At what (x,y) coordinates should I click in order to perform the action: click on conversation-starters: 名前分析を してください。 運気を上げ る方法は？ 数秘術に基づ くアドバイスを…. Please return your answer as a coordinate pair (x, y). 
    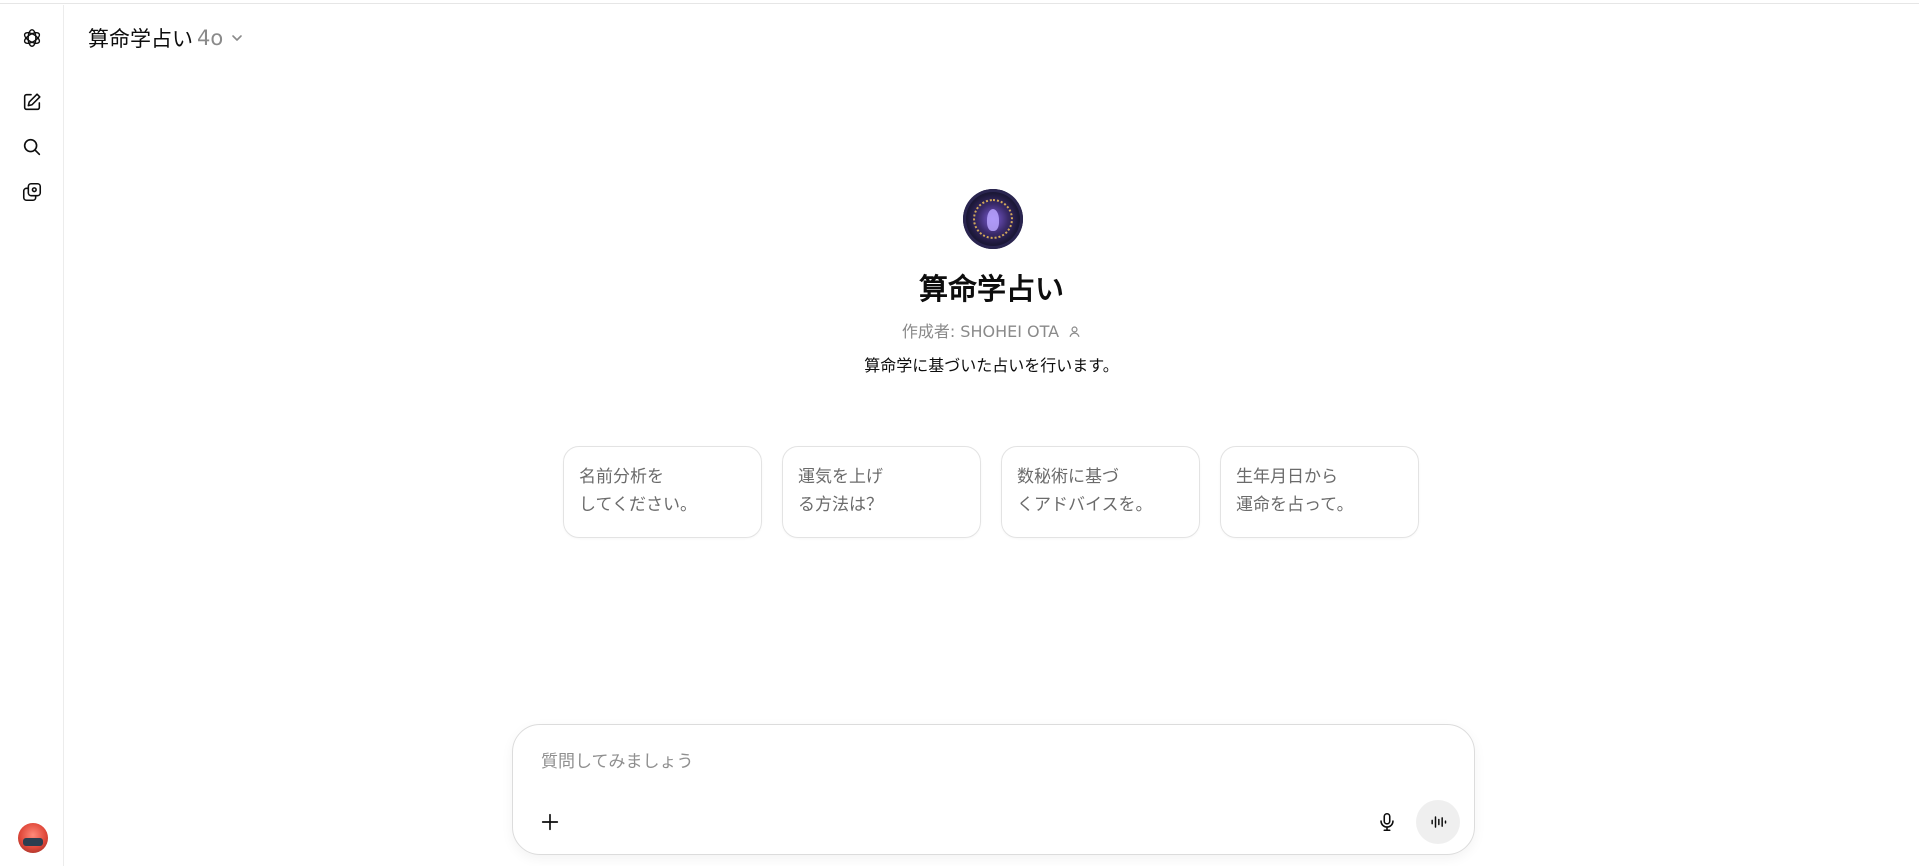
    Looking at the image, I should click on (991, 492).